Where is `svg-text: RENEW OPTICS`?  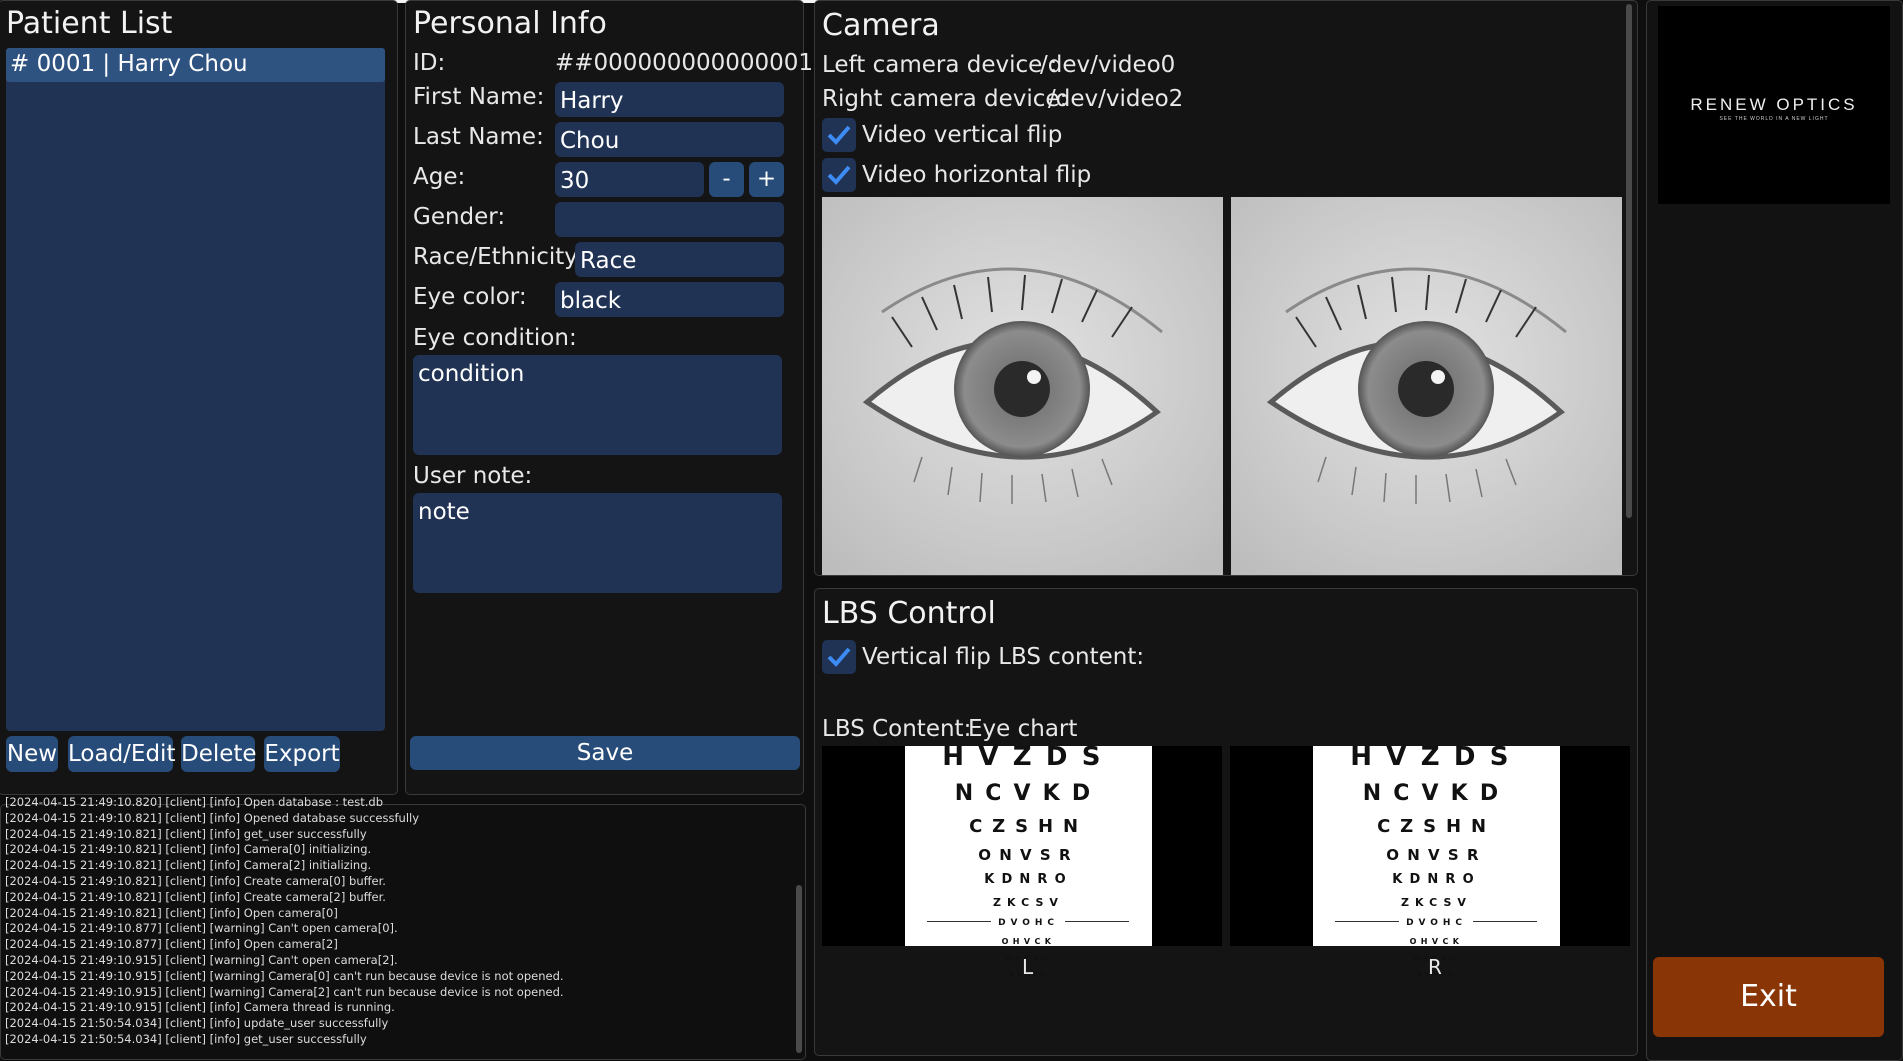
svg-text: RENEW OPTICS is located at coordinates (1773, 104).